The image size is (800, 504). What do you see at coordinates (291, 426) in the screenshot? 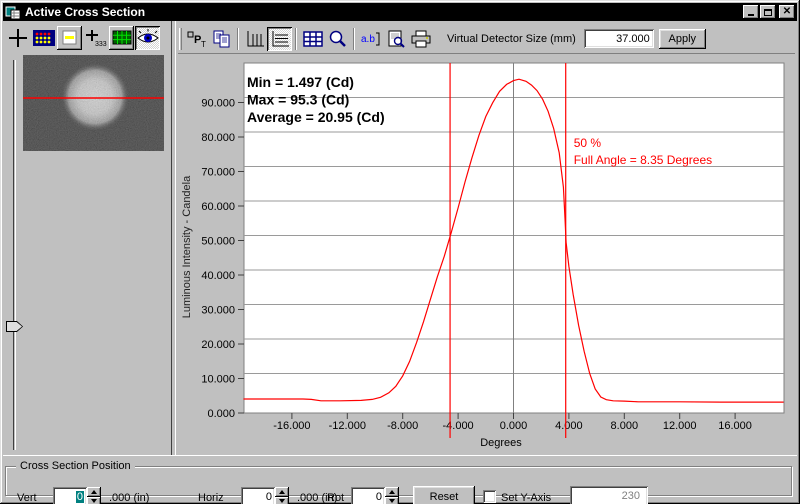
I see `x-tick-label: -16.000` at bounding box center [291, 426].